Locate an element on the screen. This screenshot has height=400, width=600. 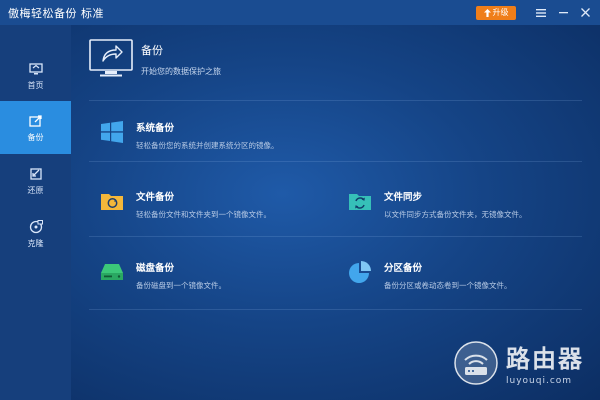
minimize-button is located at coordinates (563, 12).